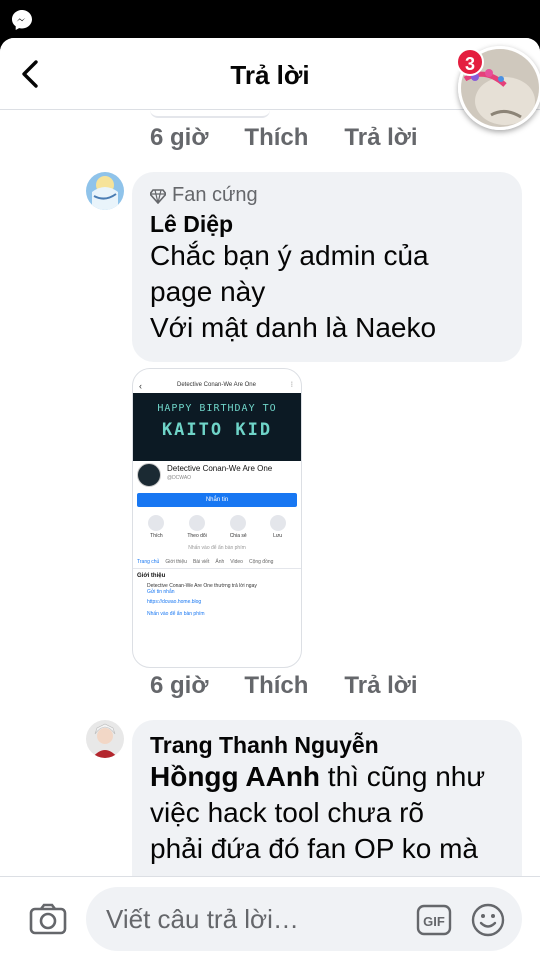 This screenshot has width=540, height=960. I want to click on mini-action-row: Thích Theo dõi Chia sẻ Lưu, so click(217, 524).